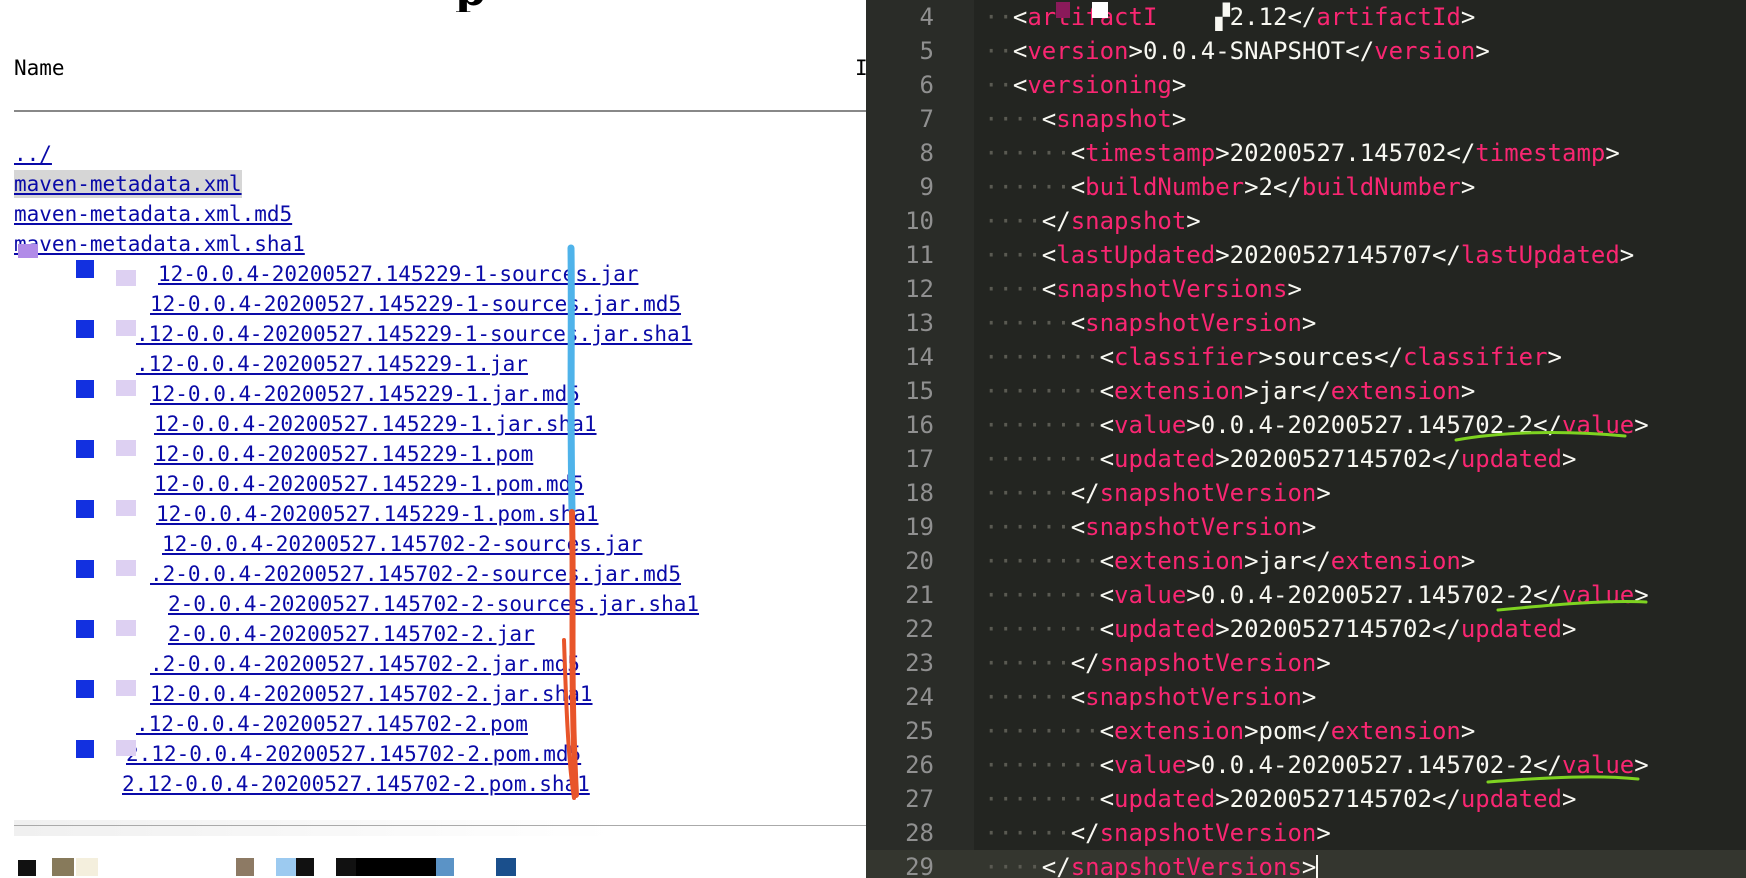 This screenshot has width=1746, height=878. I want to click on code-line: 12 ····<snapshotVersions>, so click(1306, 289).